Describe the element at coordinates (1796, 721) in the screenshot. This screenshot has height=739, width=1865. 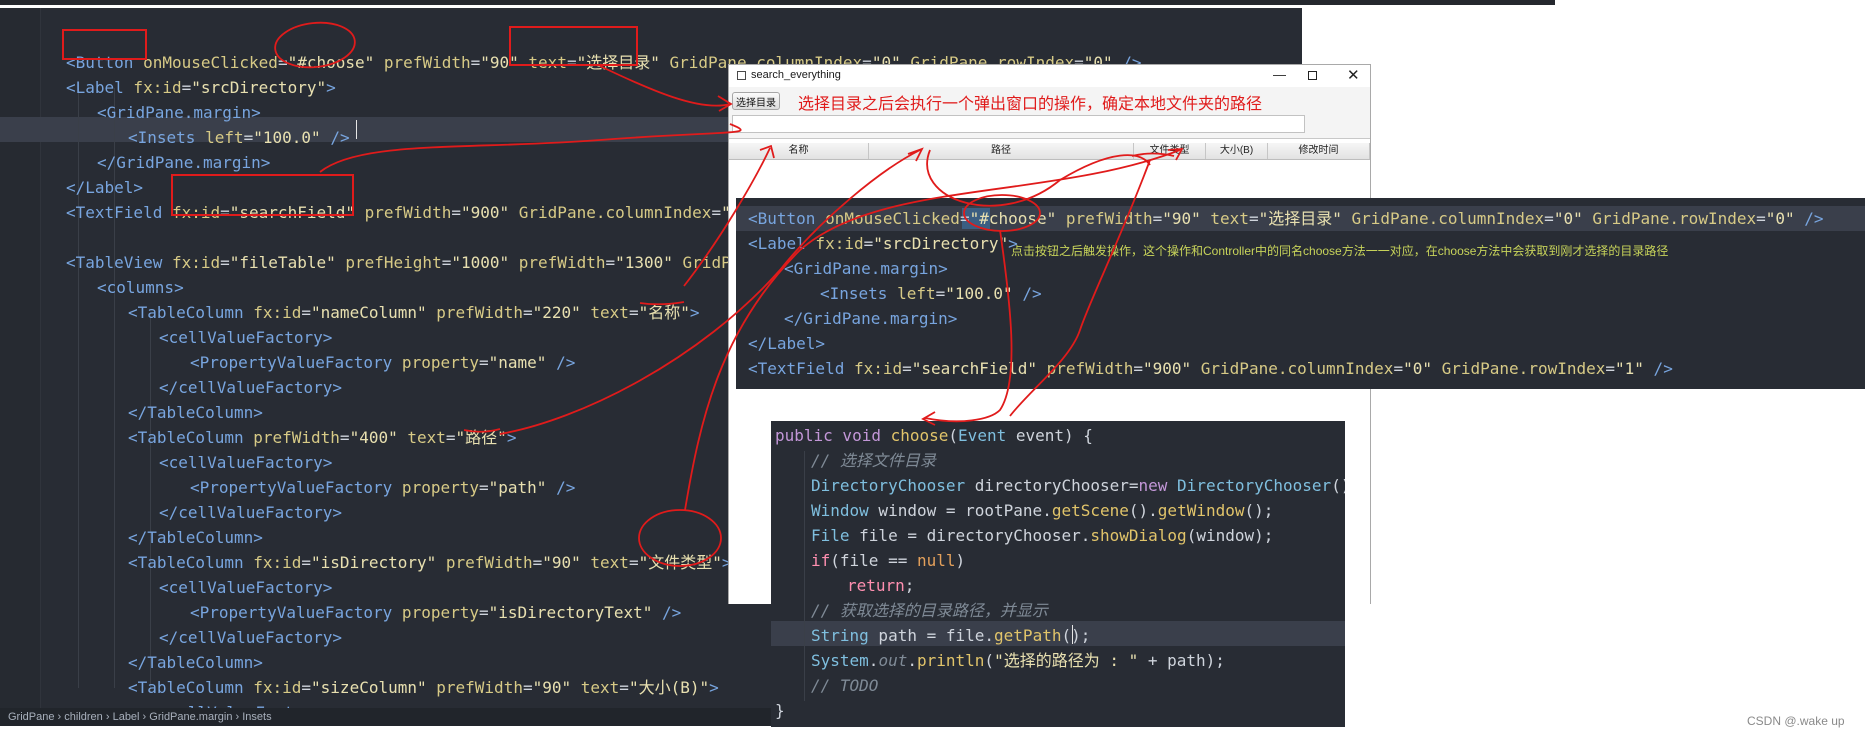
I see `watermark: CSDN @.wake up` at that location.